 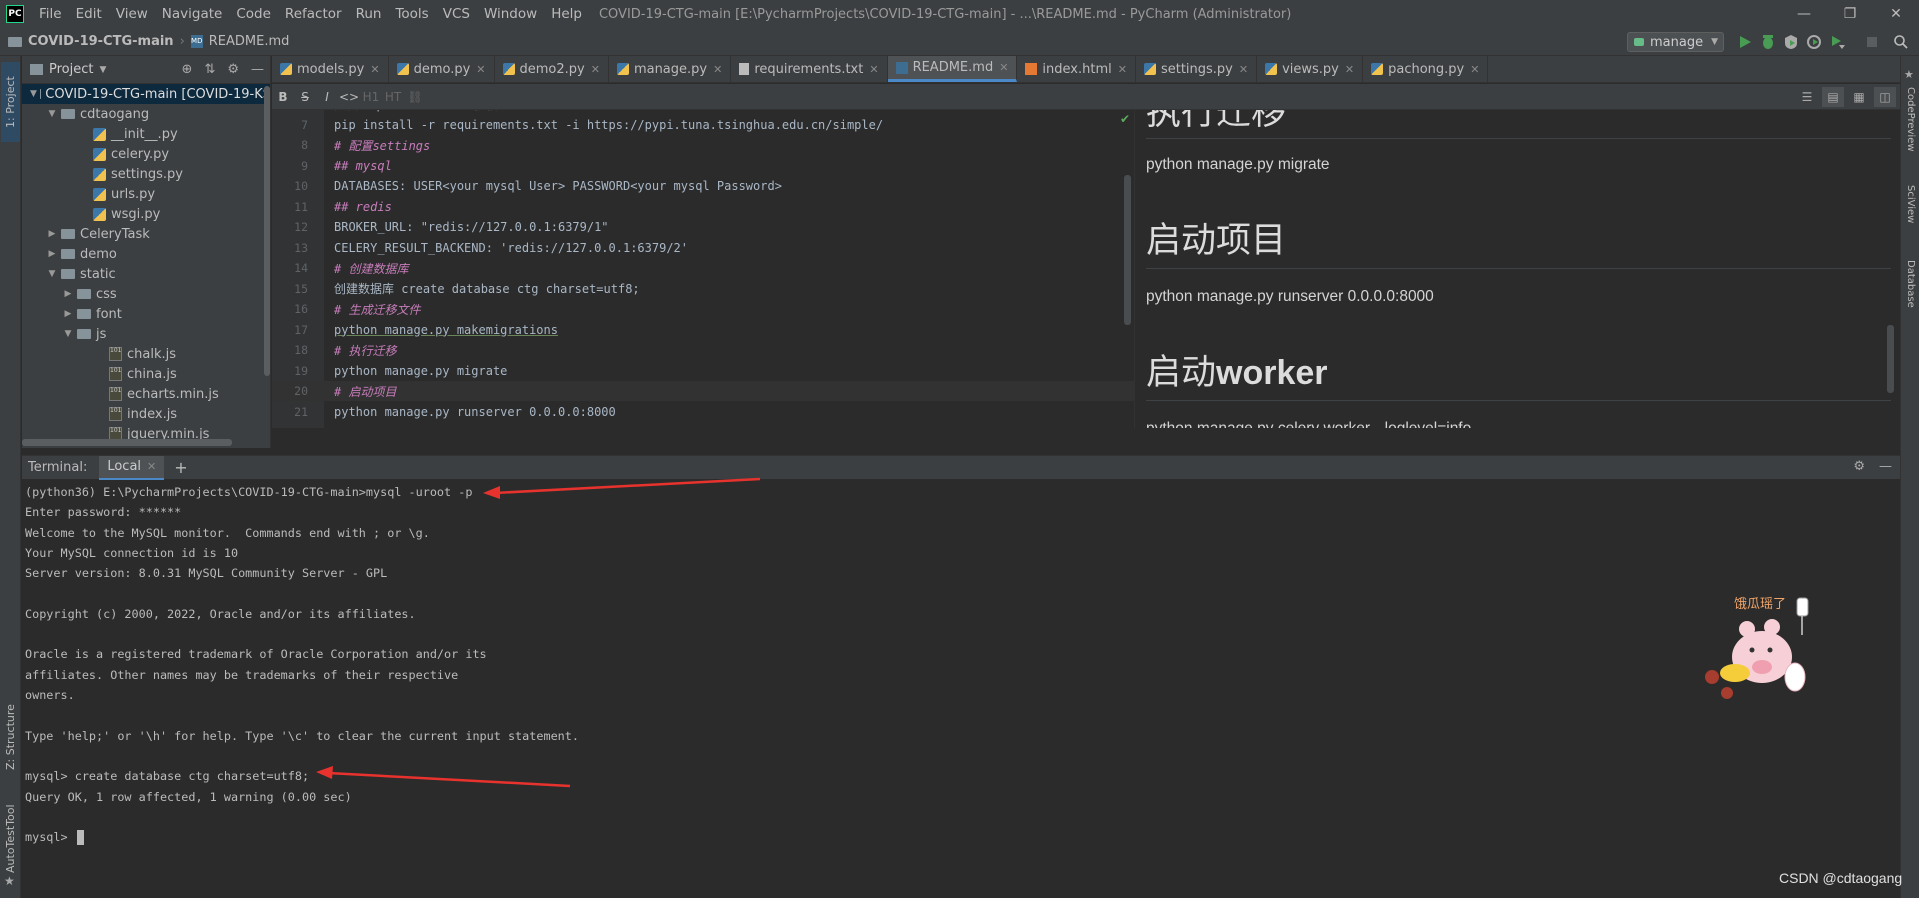 What do you see at coordinates (102, 70) in the screenshot?
I see `chevron-down-icon: ▼` at bounding box center [102, 70].